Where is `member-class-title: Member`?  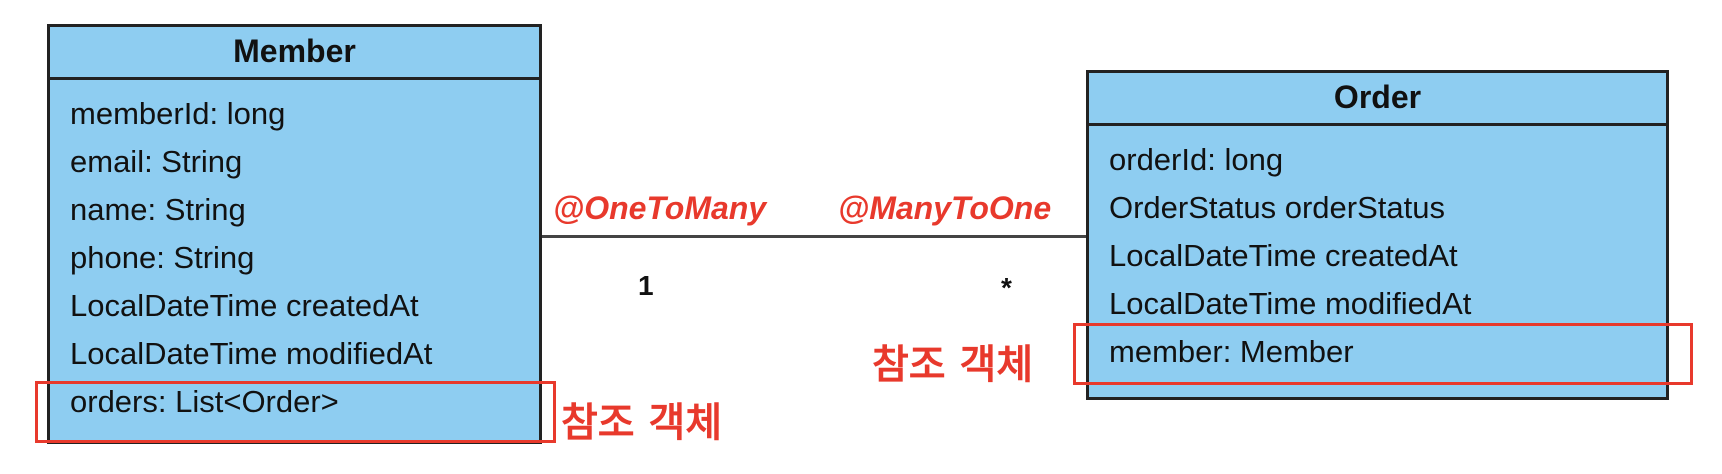 member-class-title: Member is located at coordinates (294, 53).